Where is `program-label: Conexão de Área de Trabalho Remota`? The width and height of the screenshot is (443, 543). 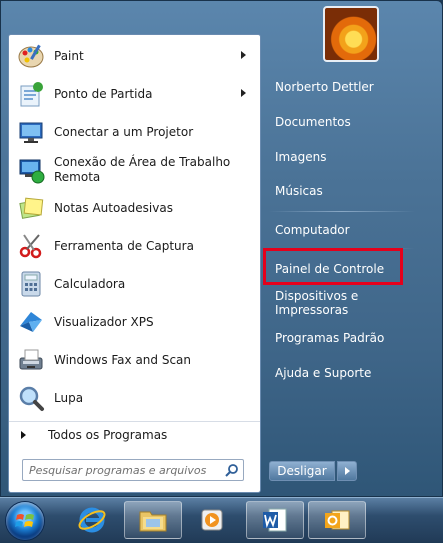
program-label: Conexão de Área de Trabalho Remota is located at coordinates (142, 169).